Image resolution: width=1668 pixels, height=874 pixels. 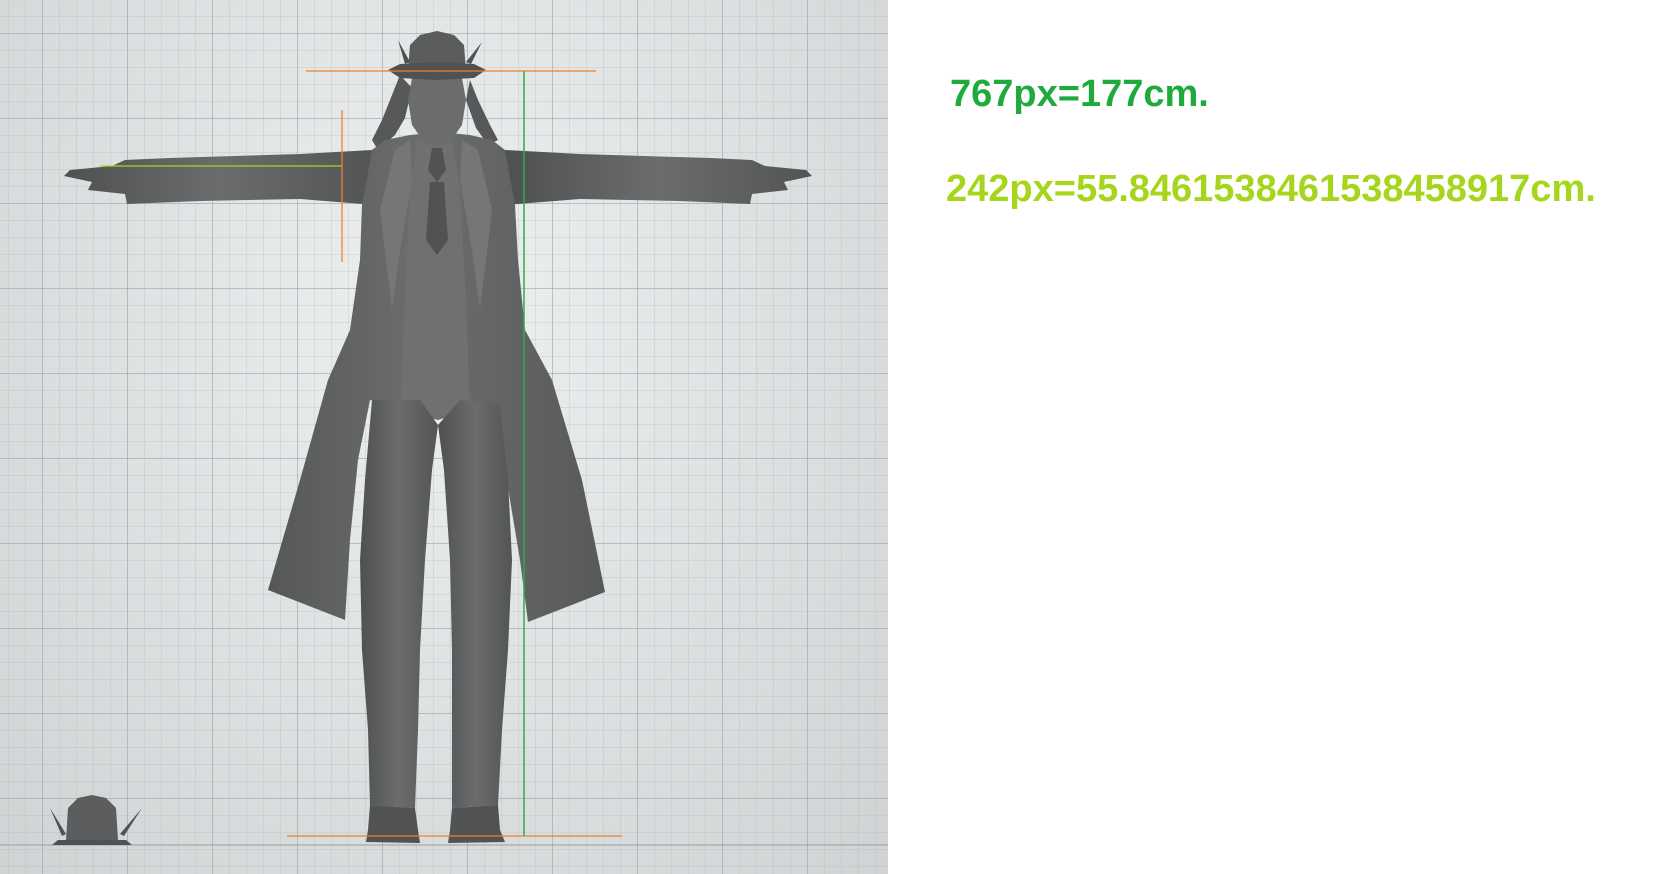 What do you see at coordinates (1271, 189) in the screenshot?
I see `arm-measurement-label: 242px=55.8461538461538458917cm.` at bounding box center [1271, 189].